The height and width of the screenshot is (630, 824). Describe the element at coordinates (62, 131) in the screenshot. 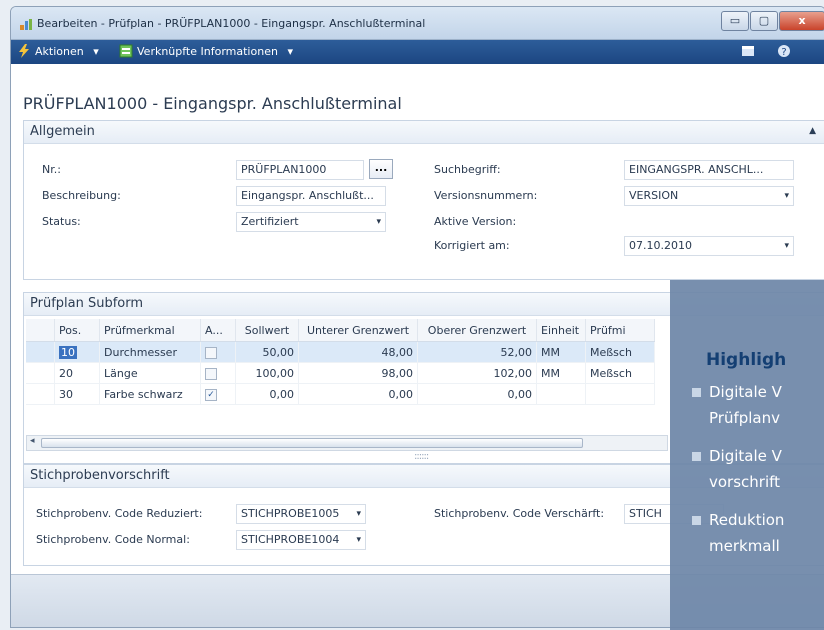

I see `fasttab-allgemein-title: Allgemein` at that location.